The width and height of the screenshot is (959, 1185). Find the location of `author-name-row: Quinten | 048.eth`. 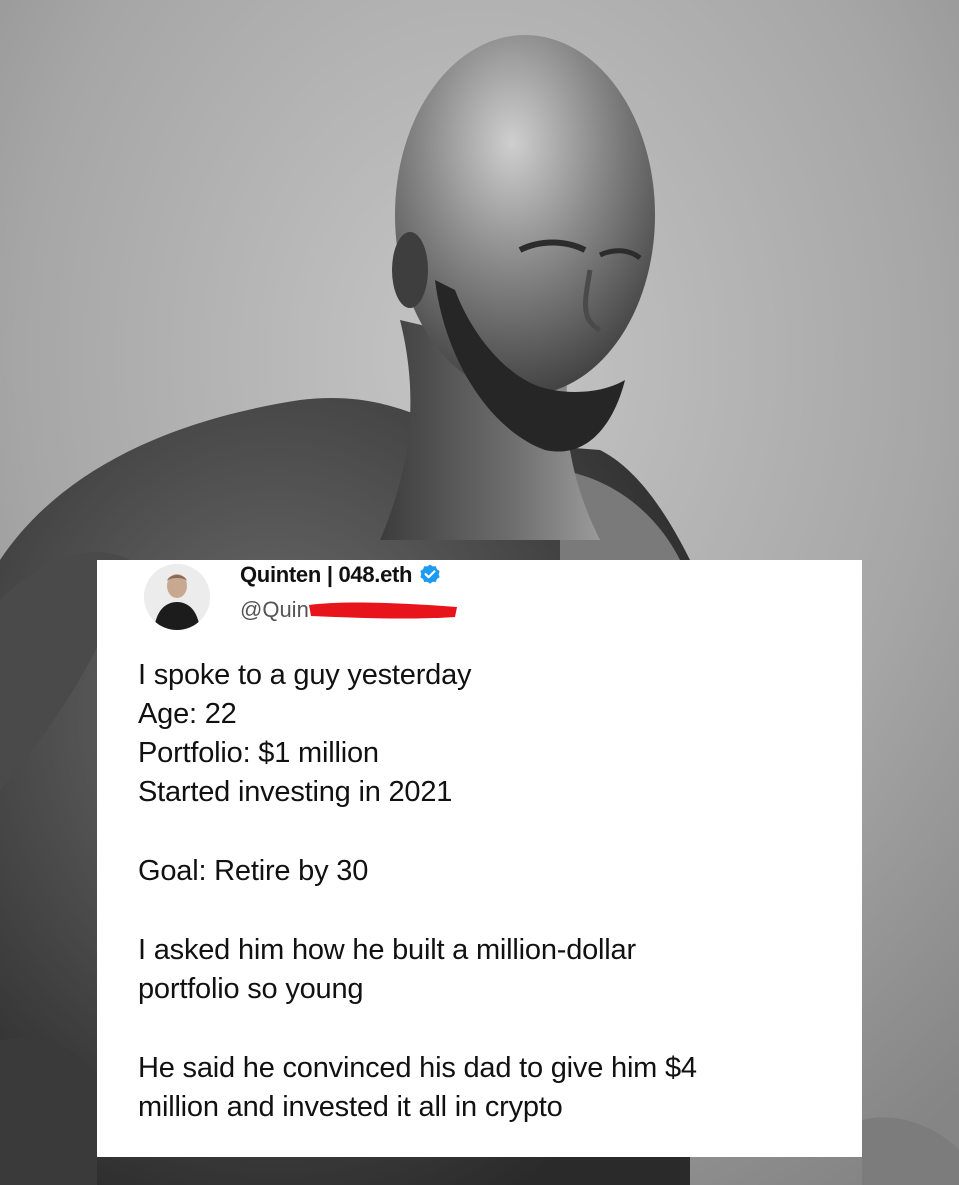

author-name-row: Quinten | 048.eth is located at coordinates (341, 575).